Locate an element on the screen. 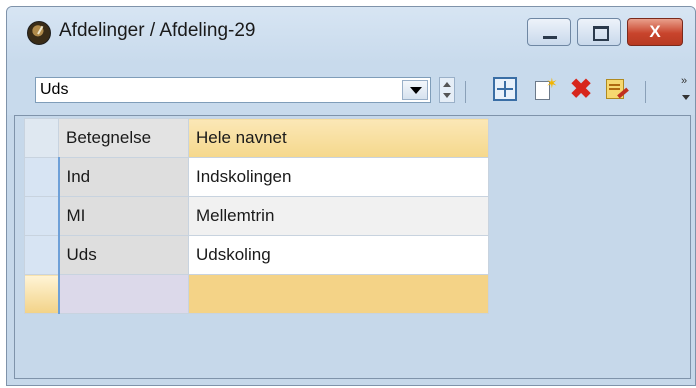 This screenshot has width=696, height=388. table-row: MI Mellemtrin is located at coordinates (256, 216).